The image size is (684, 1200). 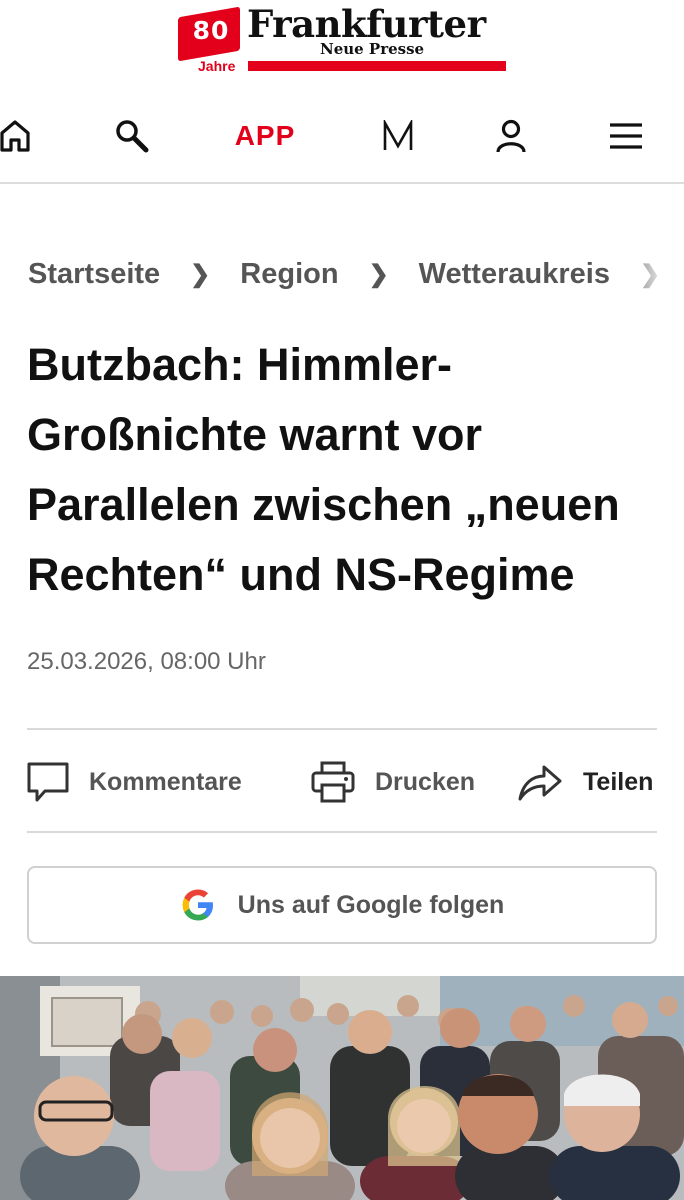 I want to click on user-icon, so click(x=511, y=136).